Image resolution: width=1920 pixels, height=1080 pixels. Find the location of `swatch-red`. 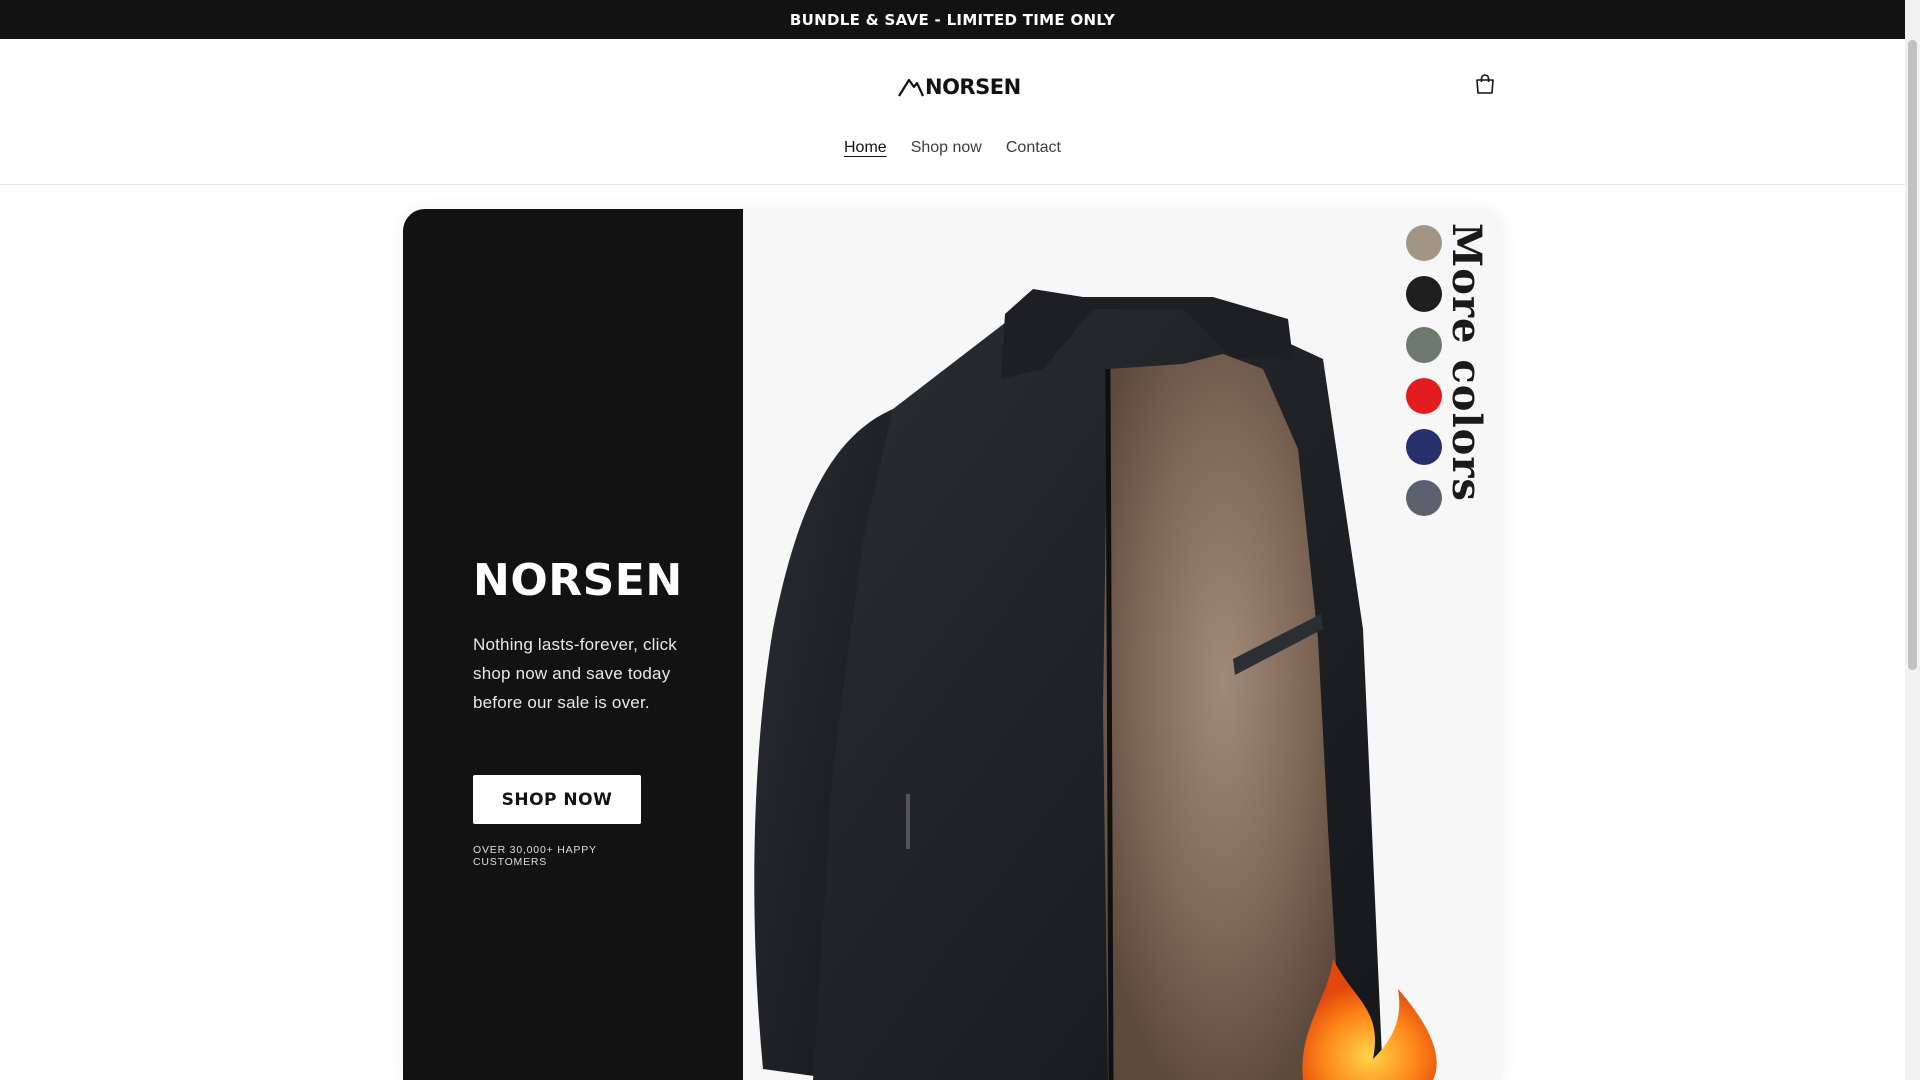

swatch-red is located at coordinates (1424, 396).